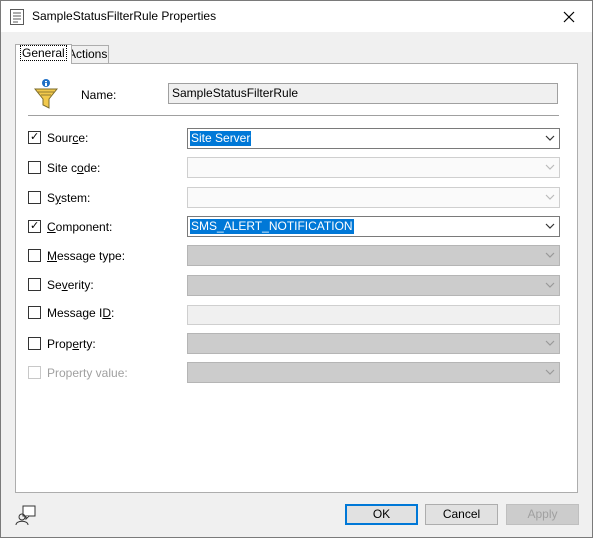  What do you see at coordinates (46, 94) in the screenshot?
I see `funnel-info-icon` at bounding box center [46, 94].